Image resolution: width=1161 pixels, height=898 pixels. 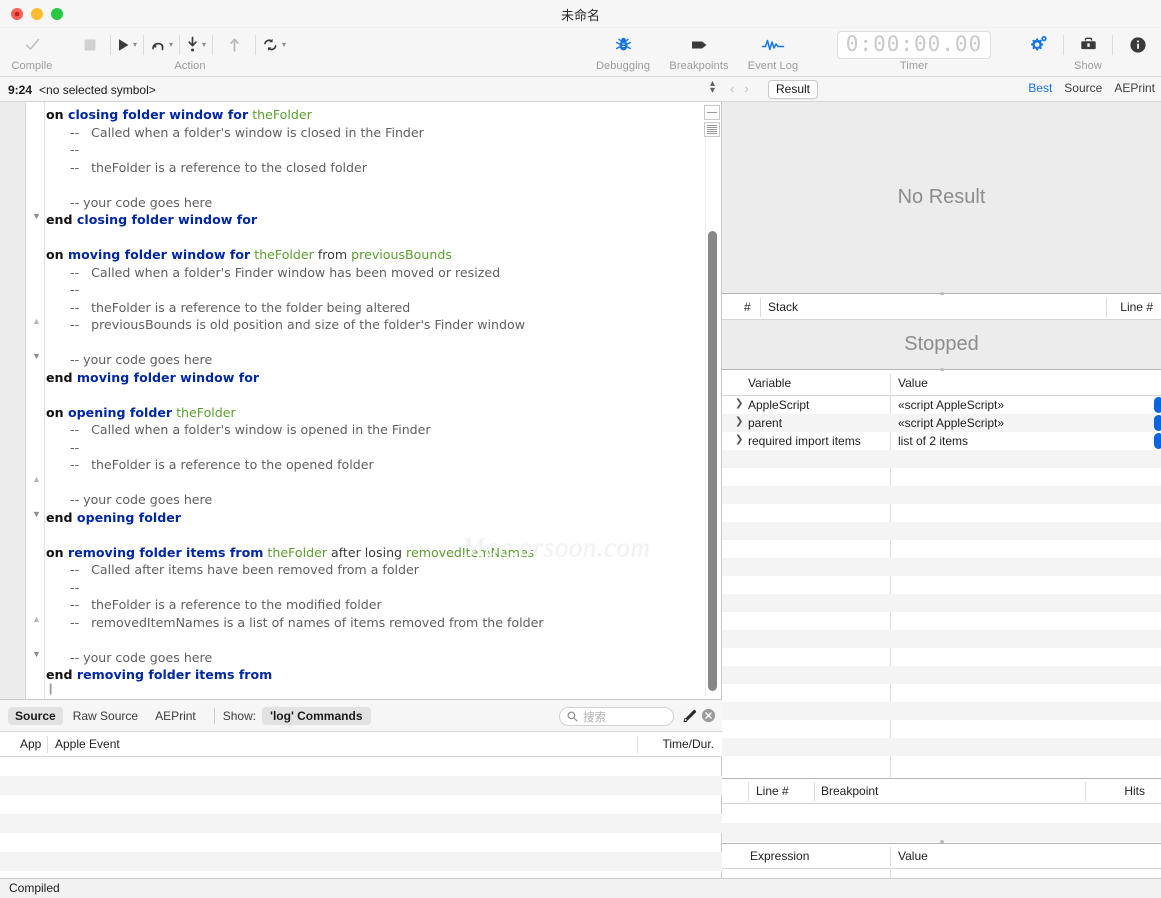 What do you see at coordinates (941, 405) in the screenshot?
I see `table-row: ❯ AppleScript «script AppleScript»` at bounding box center [941, 405].